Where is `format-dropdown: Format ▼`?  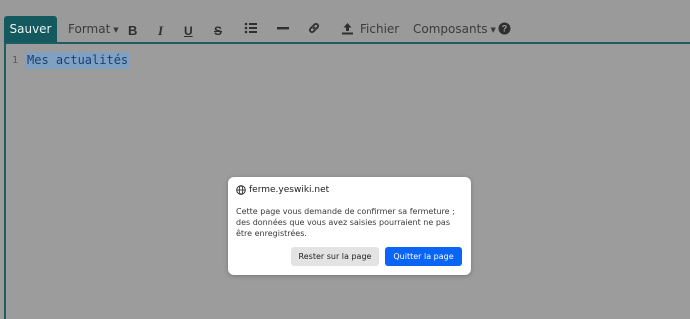
format-dropdown: Format ▼ is located at coordinates (93, 29).